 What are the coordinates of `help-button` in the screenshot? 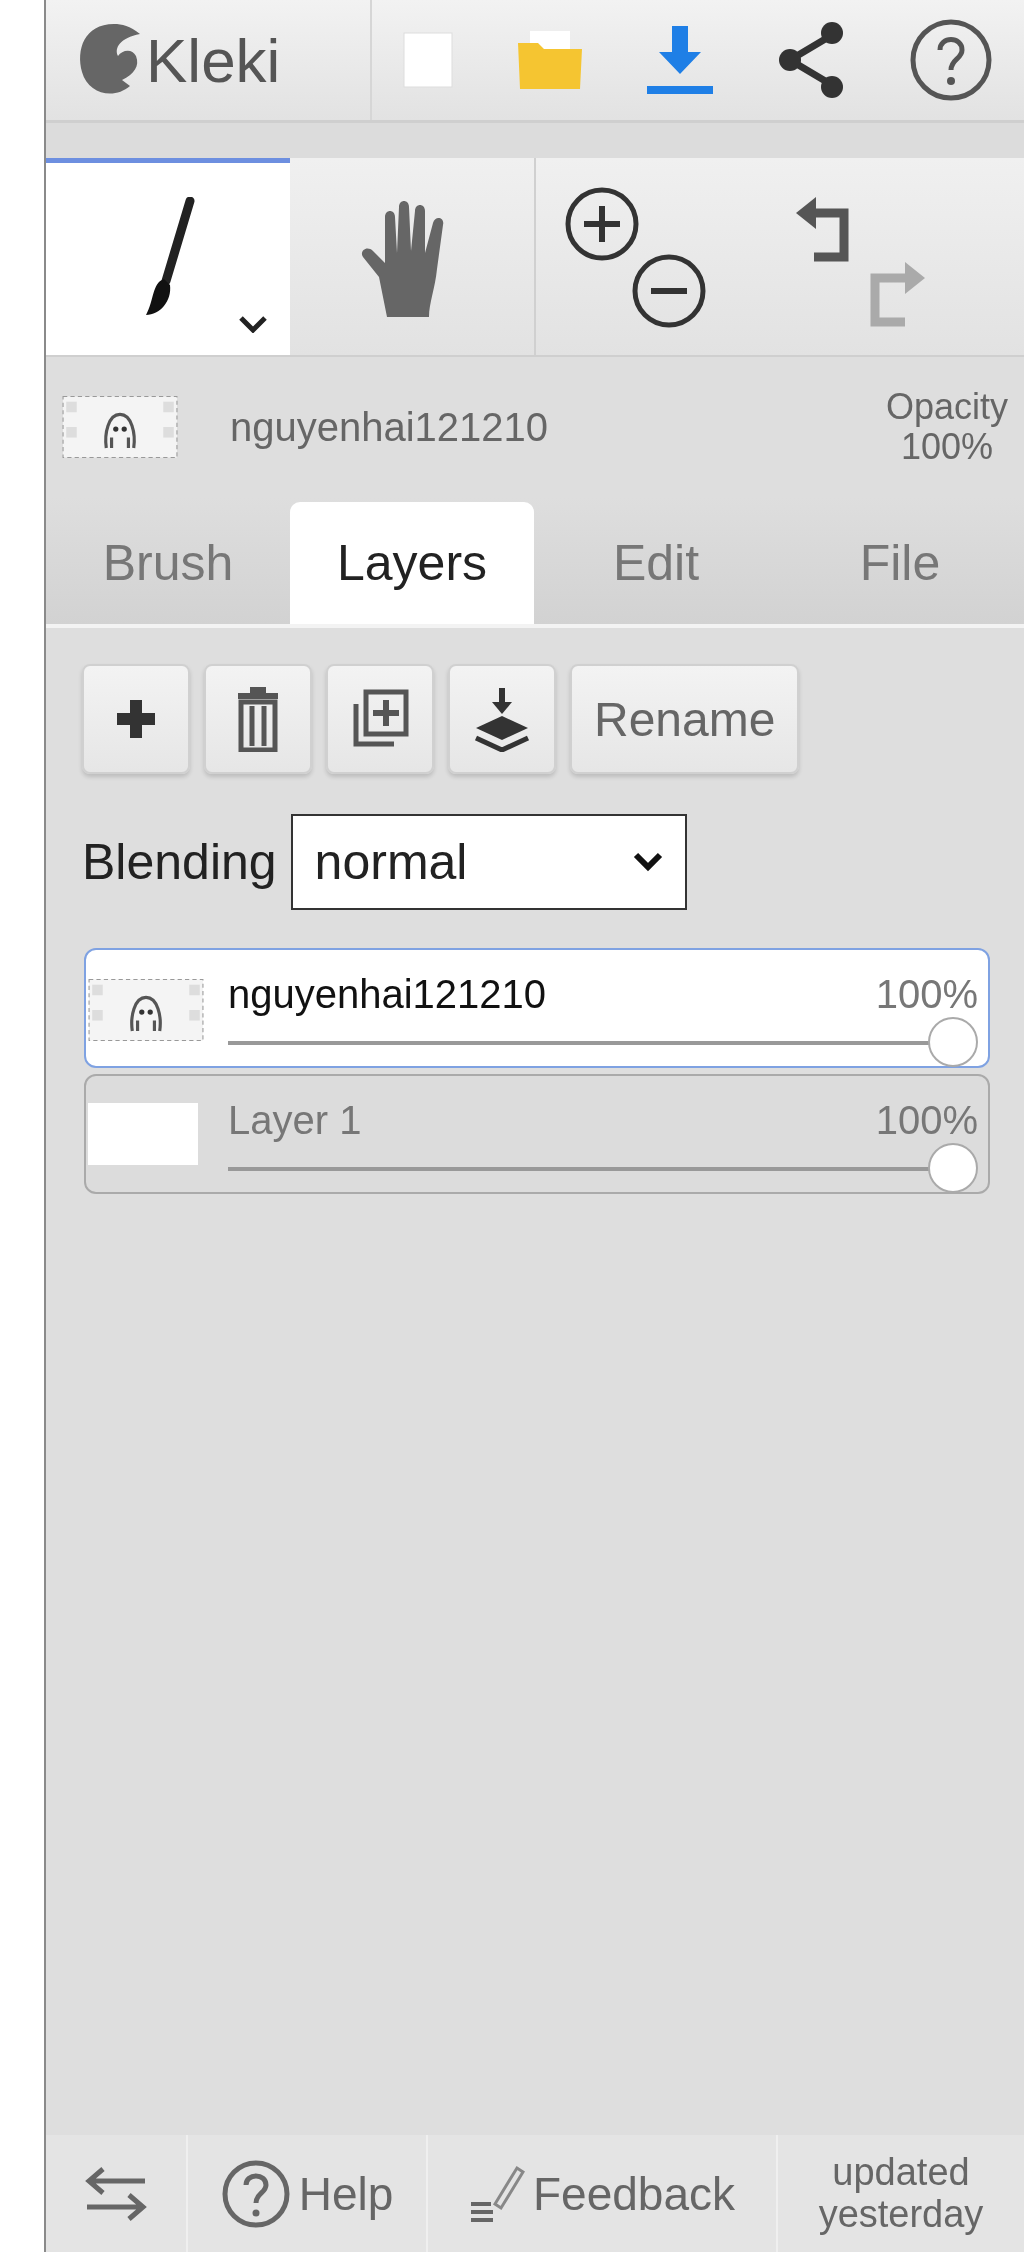 It's located at (950, 60).